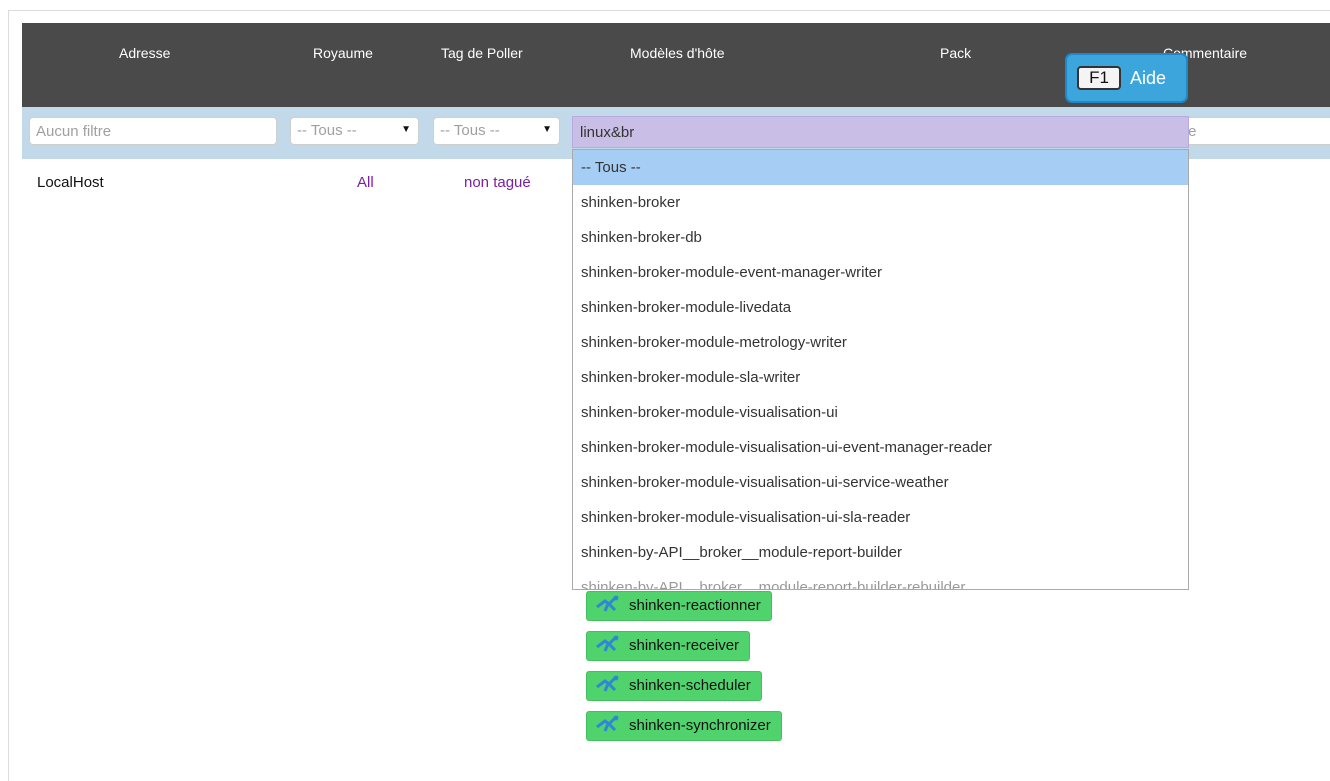 Image resolution: width=1330 pixels, height=781 pixels. I want to click on dropdown-option: shinken-broker-module-livedata, so click(880, 307).